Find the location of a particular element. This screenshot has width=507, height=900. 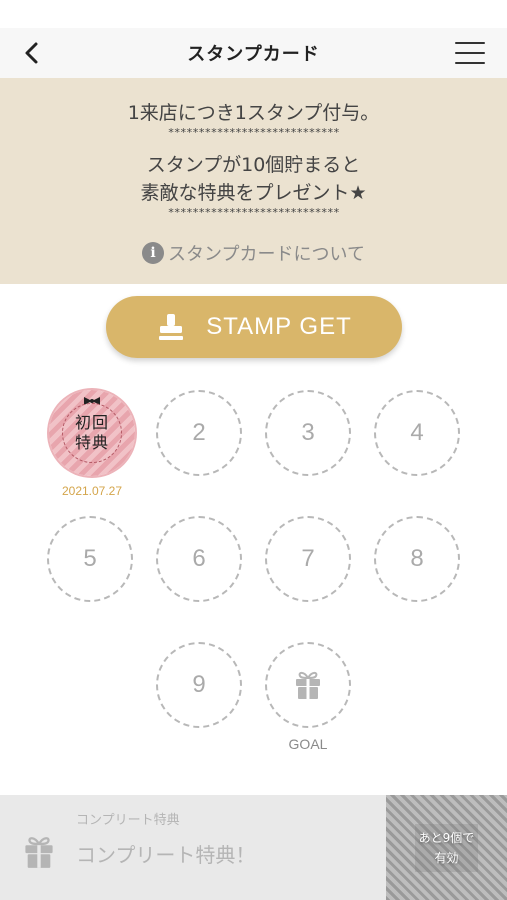

stamp-slot-6: 6 is located at coordinates (199, 559).